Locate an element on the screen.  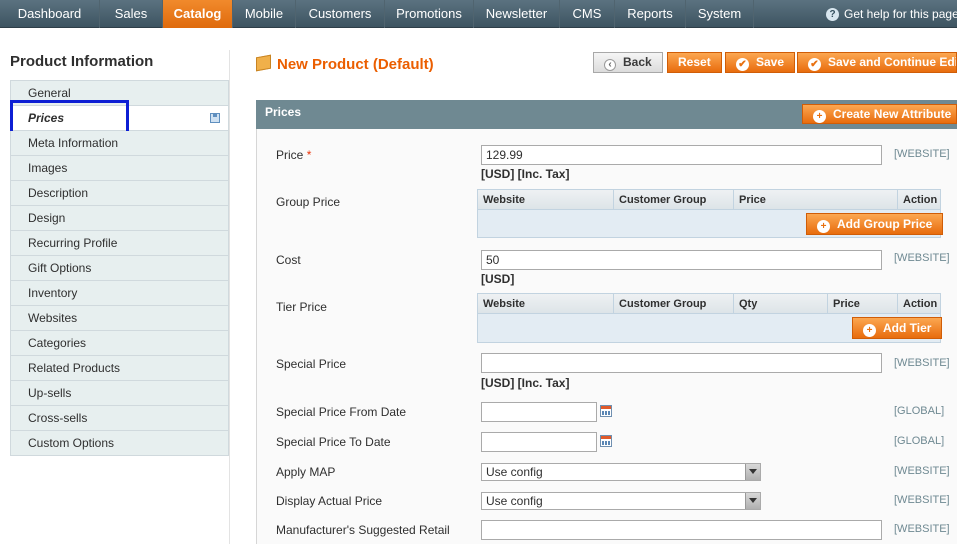
tab-label: Recurring Profile is located at coordinates (73, 243).